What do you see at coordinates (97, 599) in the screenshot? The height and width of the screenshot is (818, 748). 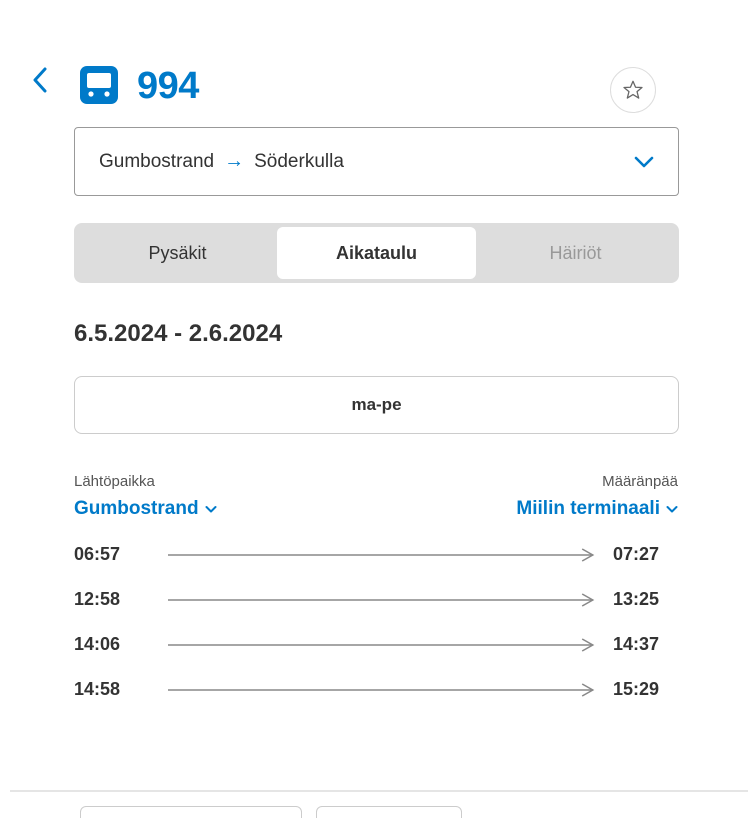 I see `departure-time: 12:58` at bounding box center [97, 599].